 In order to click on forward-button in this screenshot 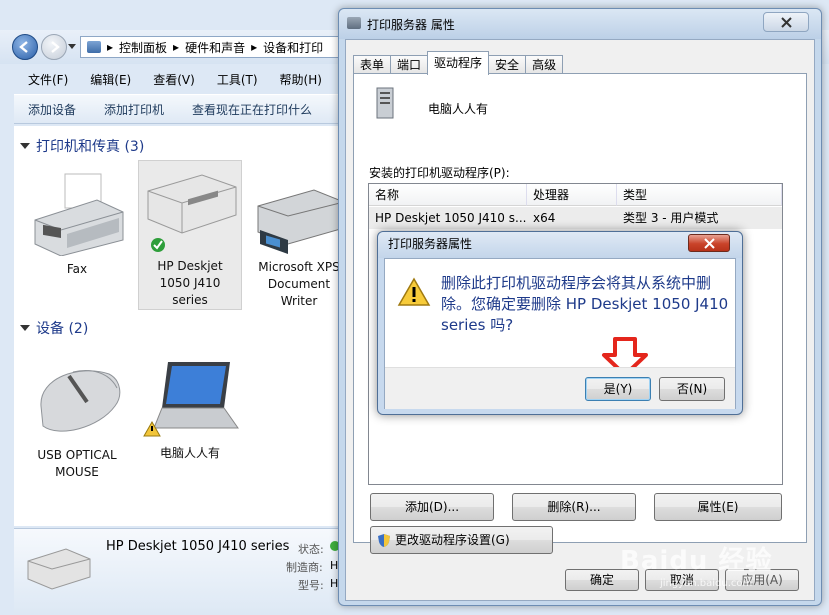, I will do `click(54, 47)`.